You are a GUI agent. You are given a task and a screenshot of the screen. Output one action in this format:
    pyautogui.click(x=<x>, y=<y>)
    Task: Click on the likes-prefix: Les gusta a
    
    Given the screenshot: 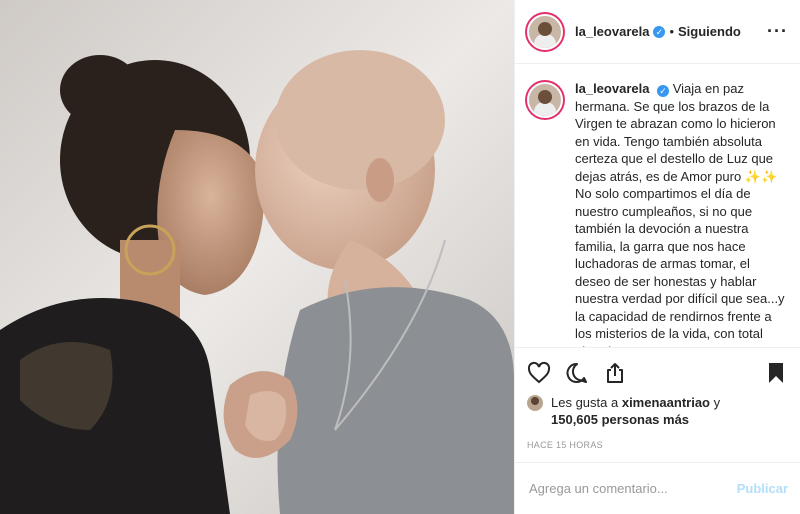 What is the action you would take?
    pyautogui.click(x=585, y=402)
    